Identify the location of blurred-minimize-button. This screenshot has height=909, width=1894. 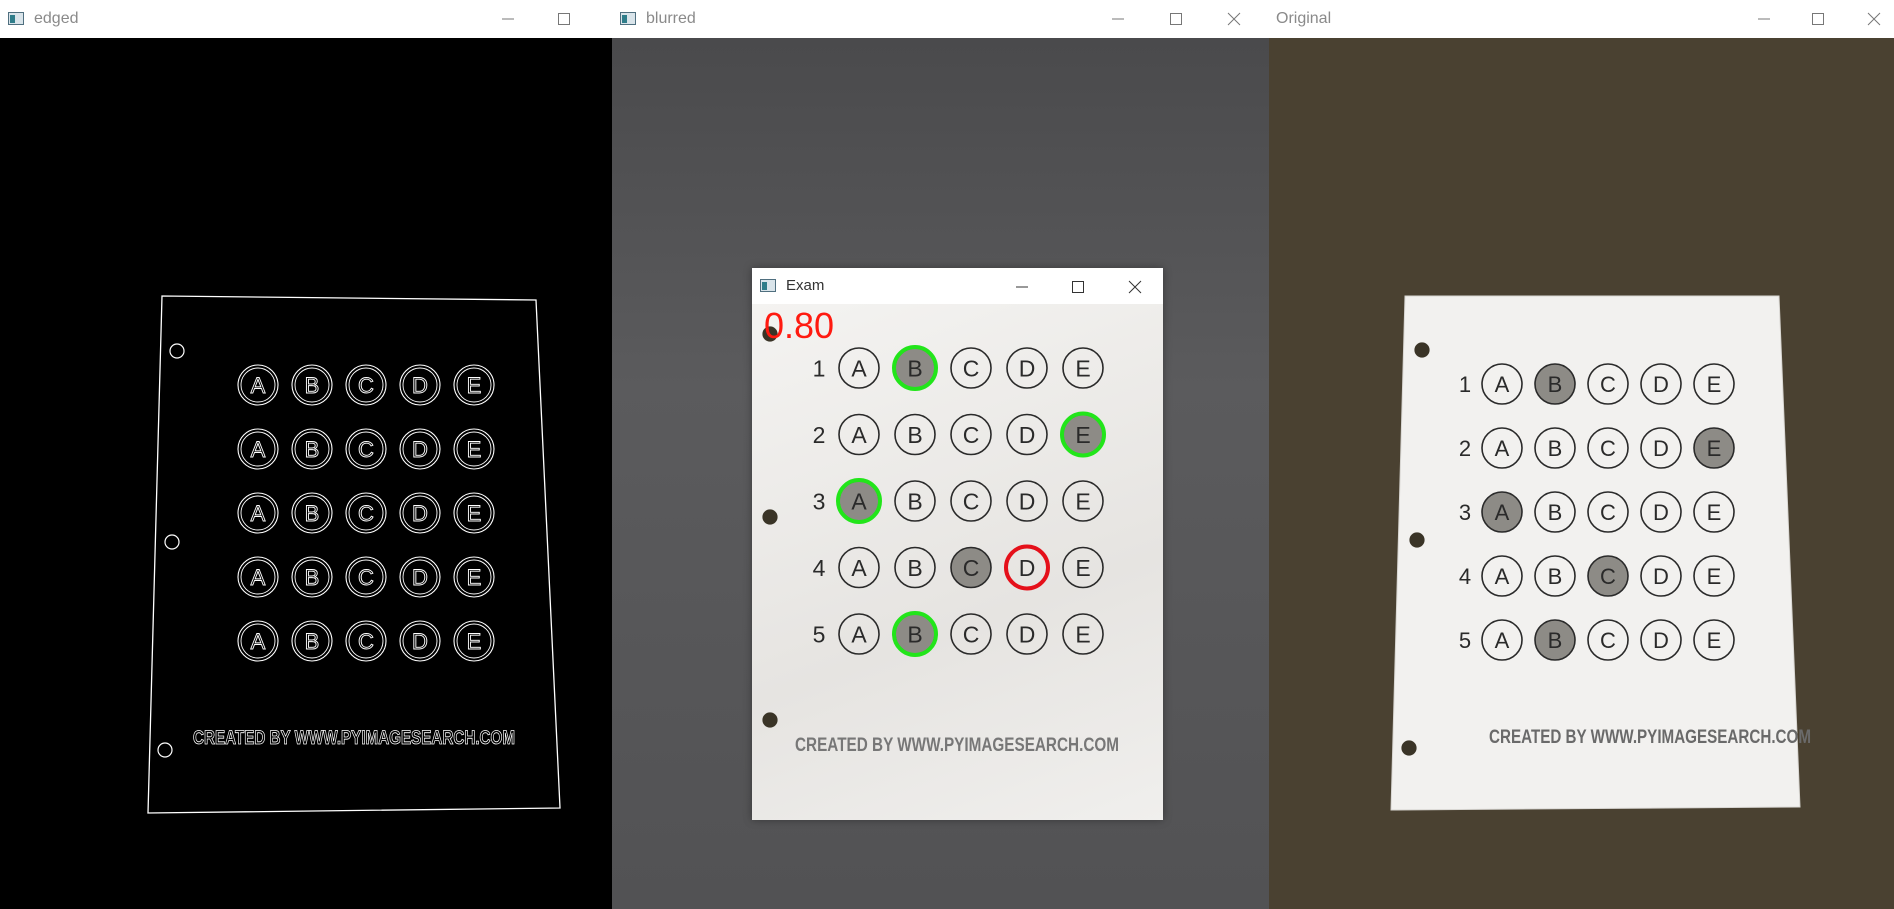
(1118, 19).